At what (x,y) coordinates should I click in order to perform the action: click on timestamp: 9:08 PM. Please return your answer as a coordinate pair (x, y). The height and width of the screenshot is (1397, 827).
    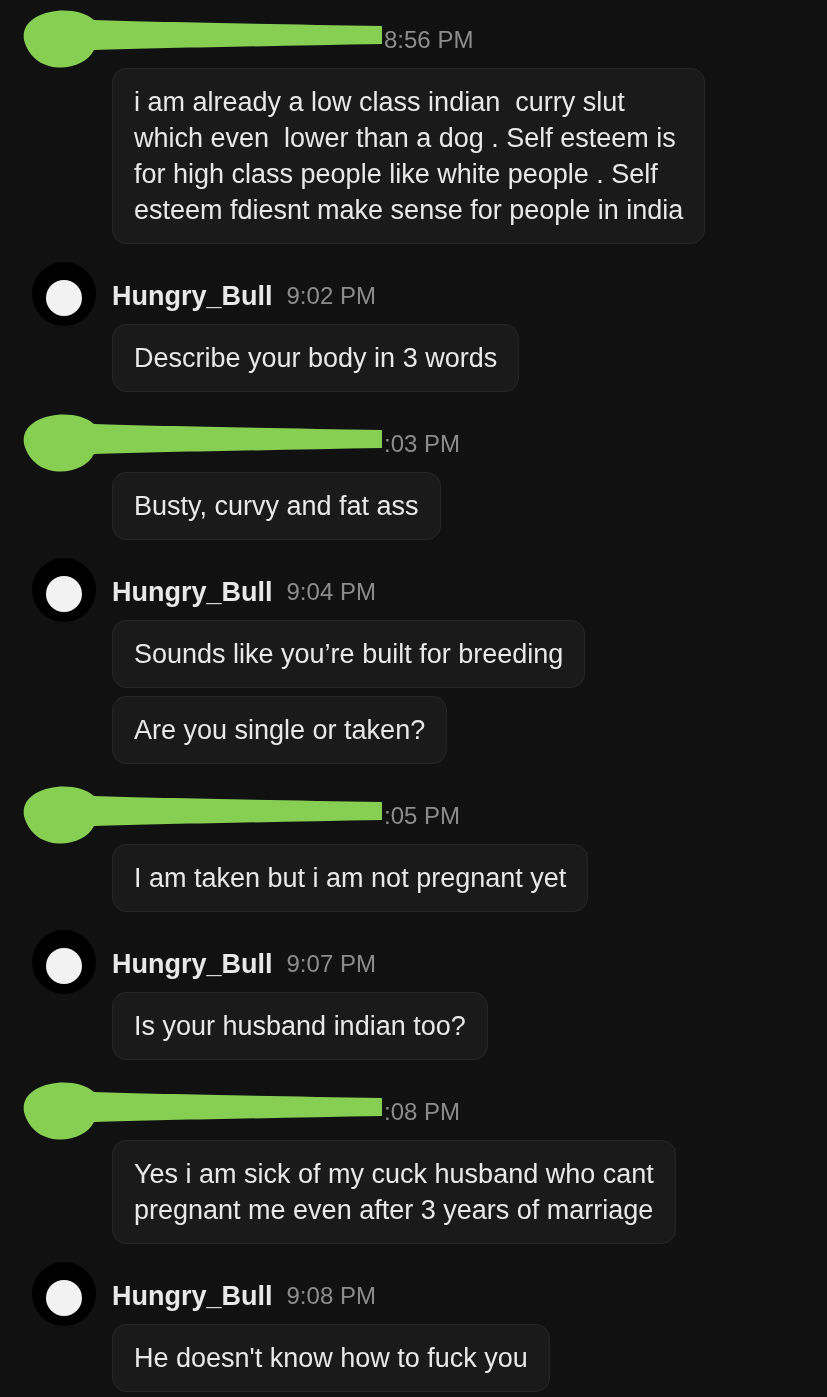
    Looking at the image, I should click on (331, 1296).